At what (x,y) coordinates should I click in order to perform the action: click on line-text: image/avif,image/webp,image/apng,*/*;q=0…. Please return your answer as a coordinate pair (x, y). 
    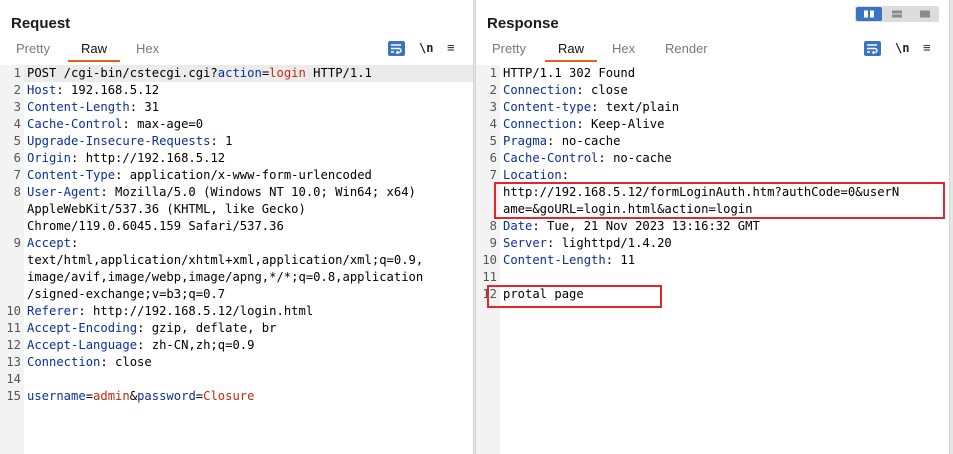
    Looking at the image, I should click on (225, 277).